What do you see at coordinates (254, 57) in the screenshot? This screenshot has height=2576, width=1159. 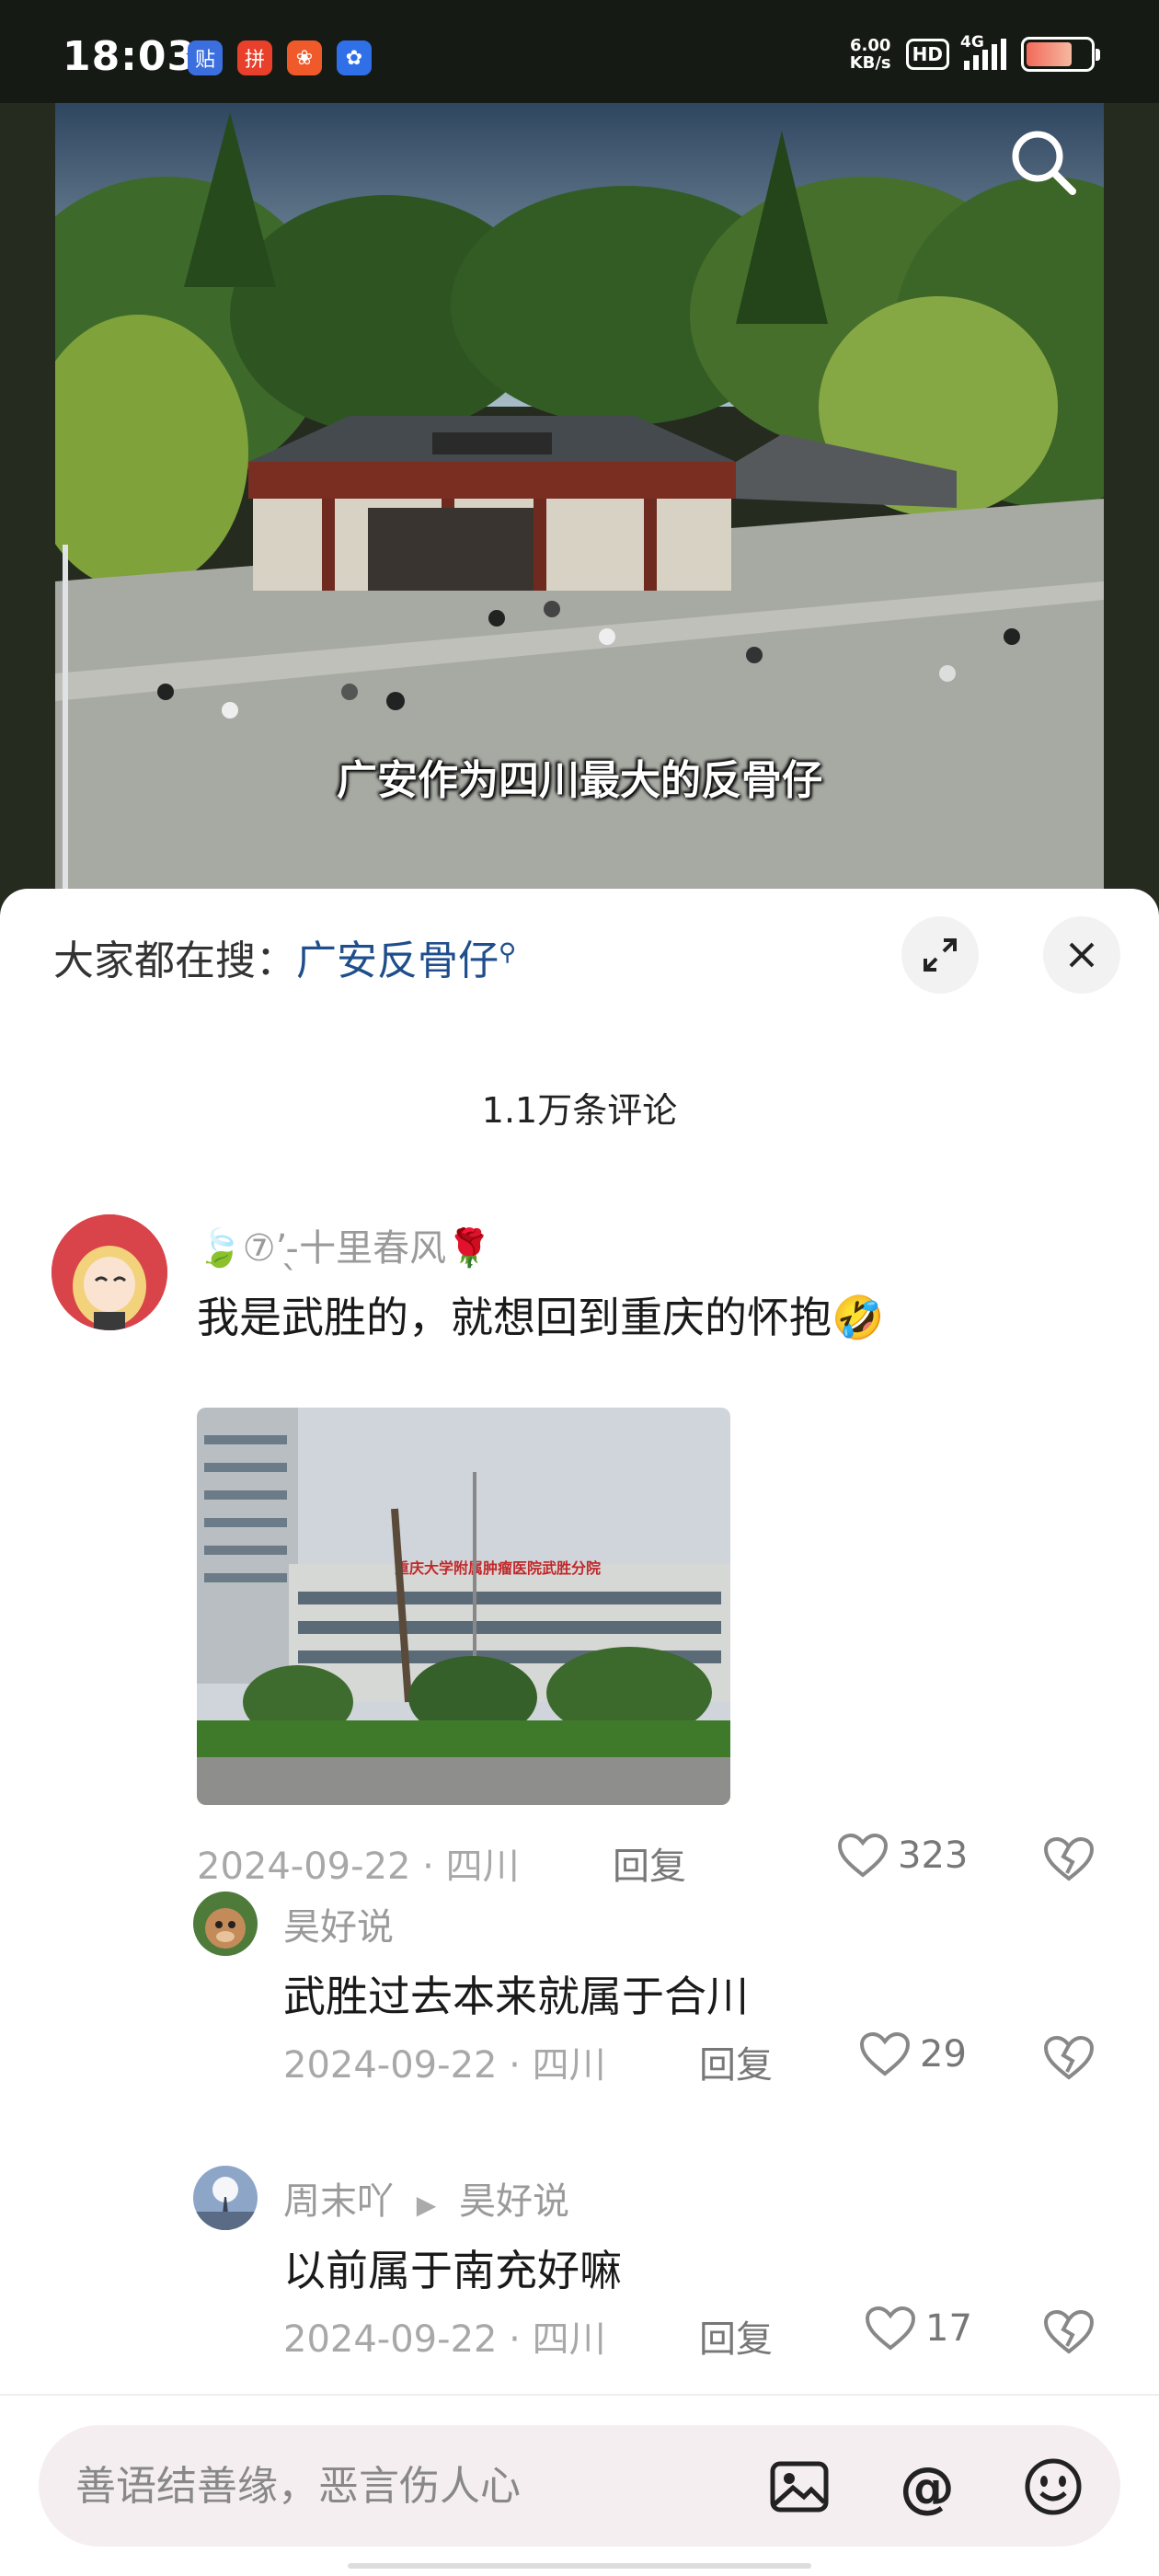 I see `pinduoduo-icon: 拼` at bounding box center [254, 57].